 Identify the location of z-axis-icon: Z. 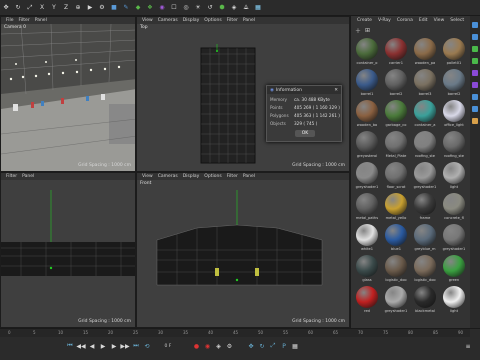
(66, 7).